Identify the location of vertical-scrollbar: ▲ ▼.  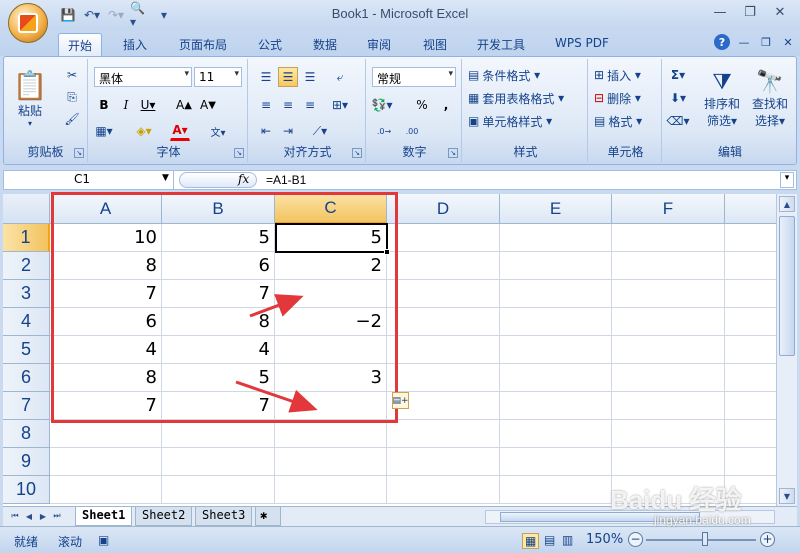
(786, 350).